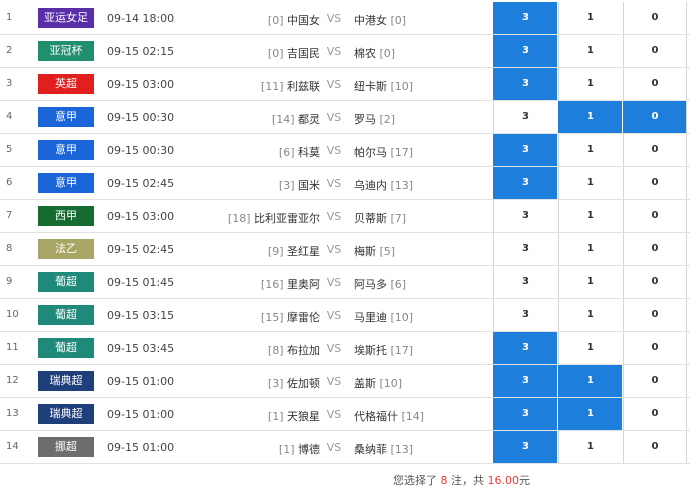 This screenshot has width=690, height=488. Describe the element at coordinates (345, 381) in the screenshot. I see `table-row: 12 瑞典超 09-15 01:00 [3] 佐加顿 VS 盖斯 [10] 3 1 0` at that location.